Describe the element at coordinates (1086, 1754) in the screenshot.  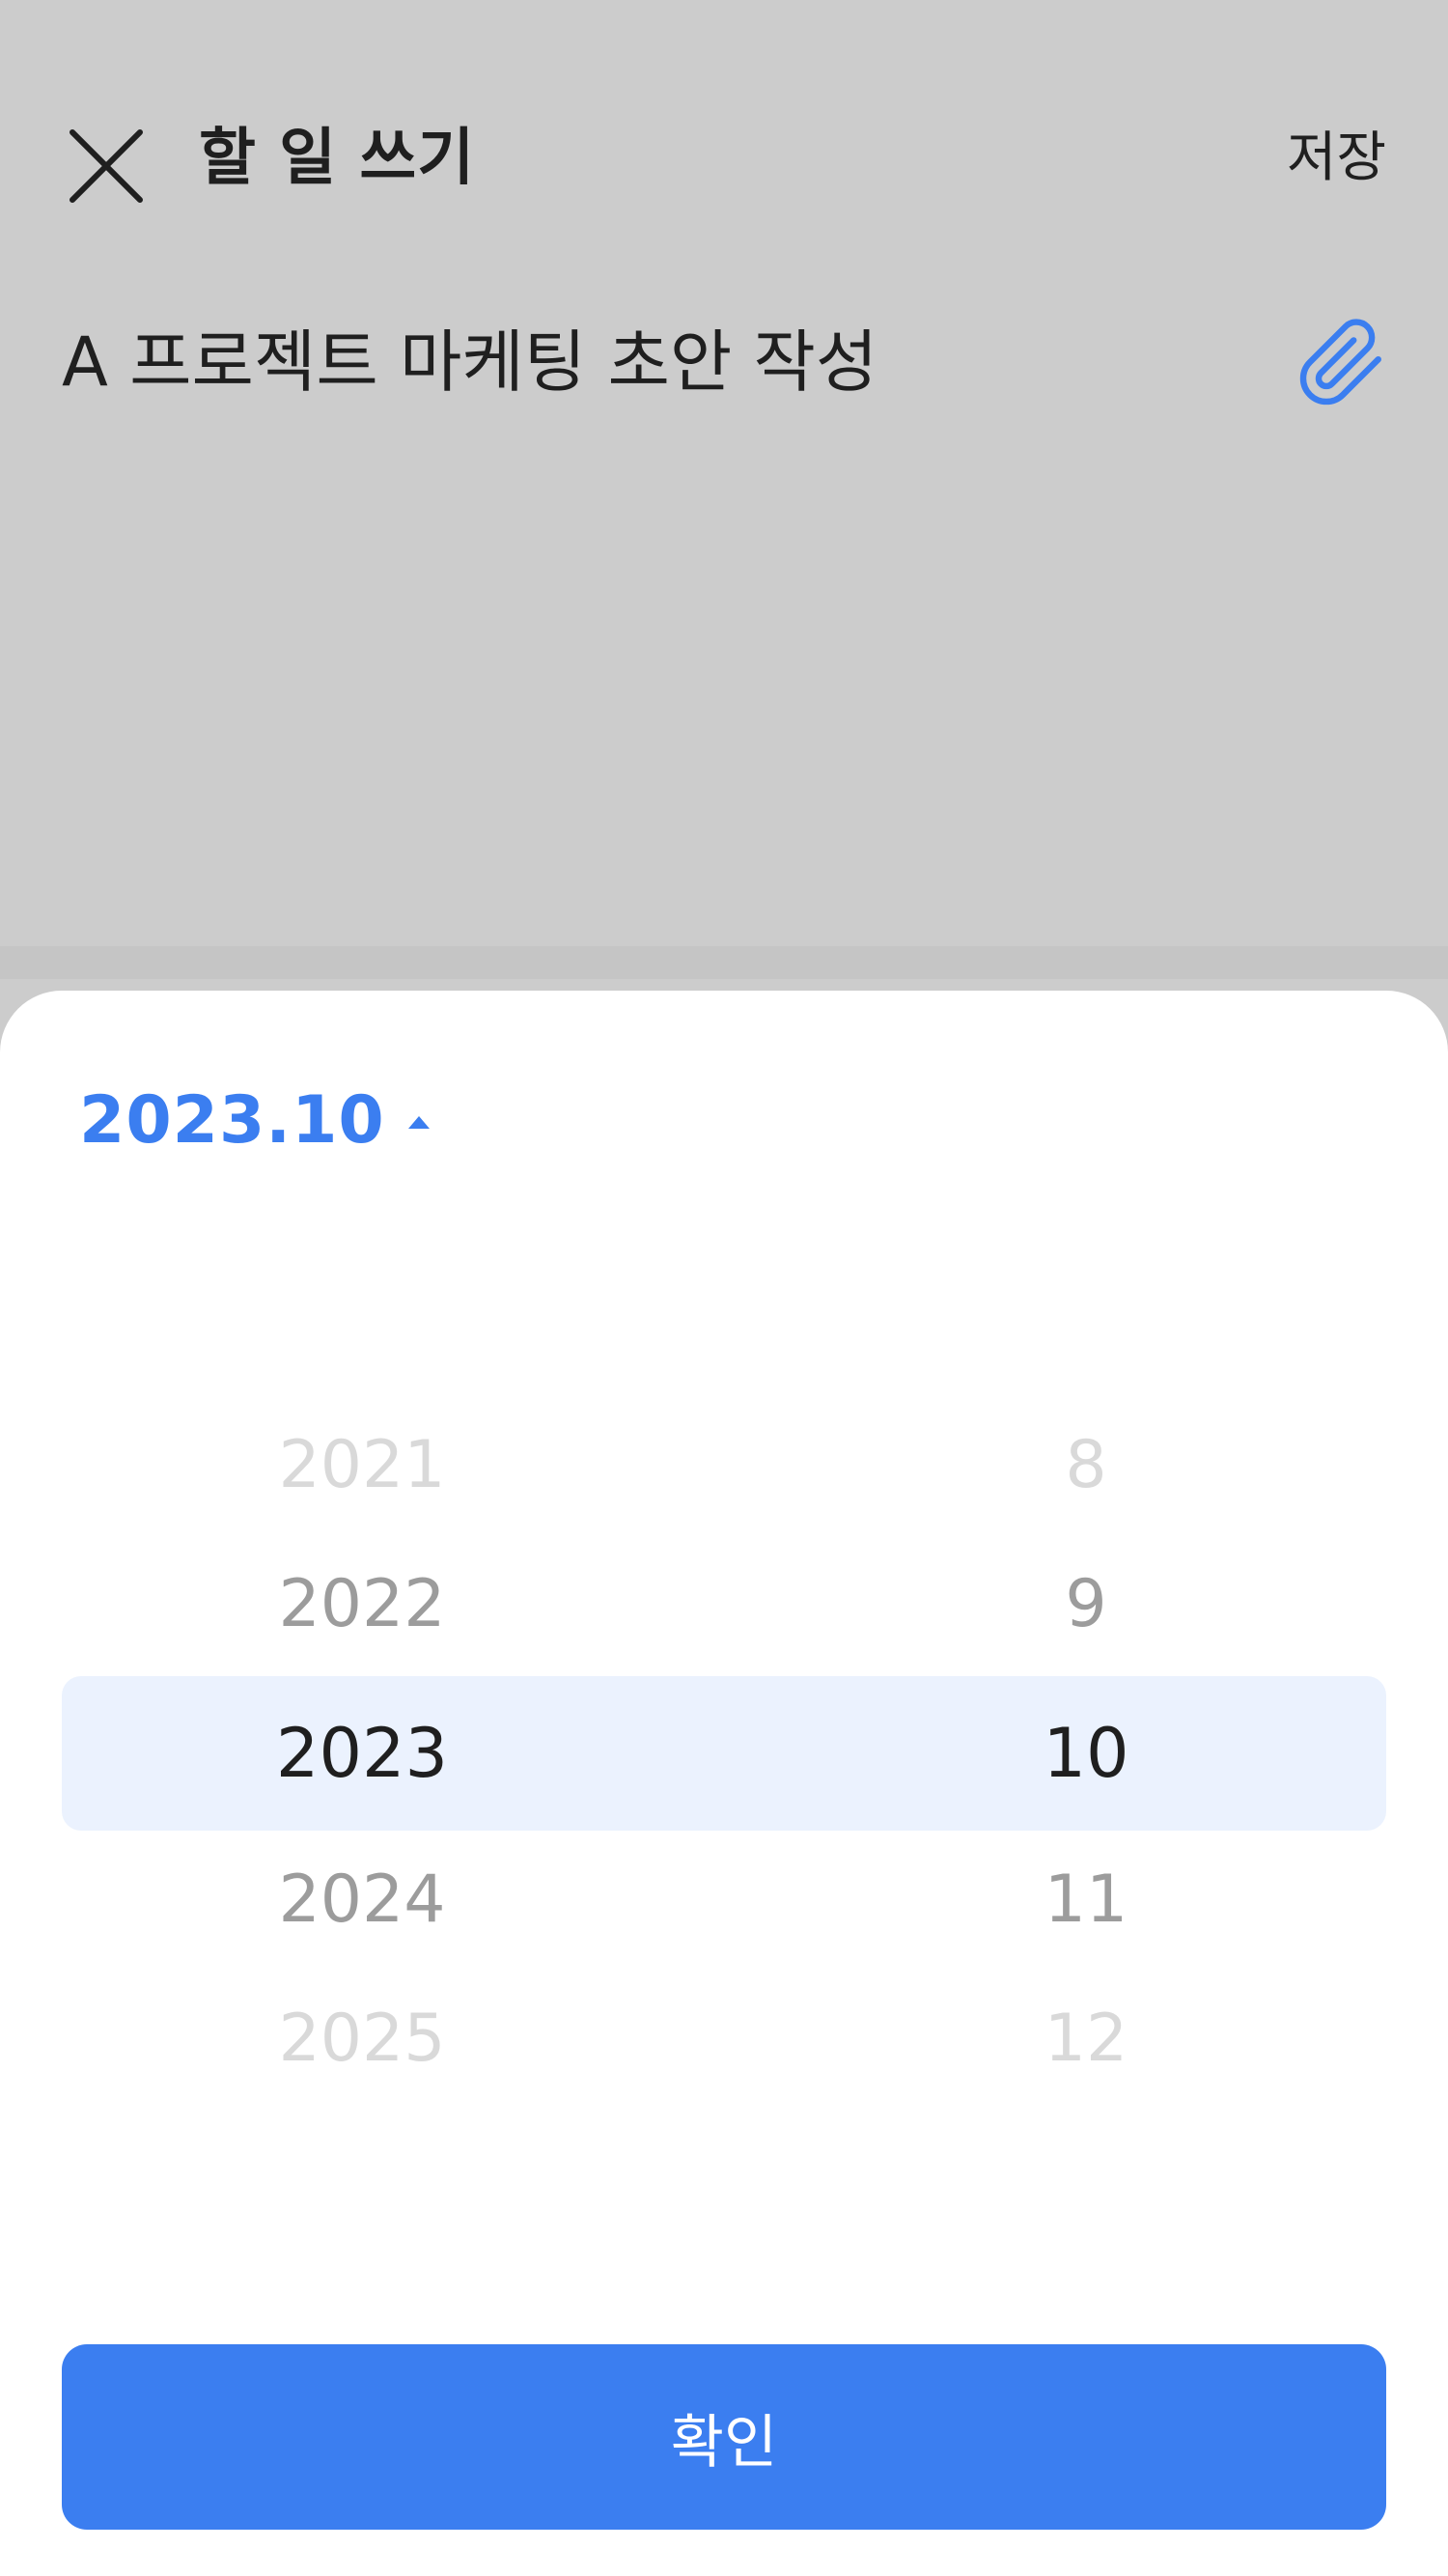
I see `month-option-selected: 10` at that location.